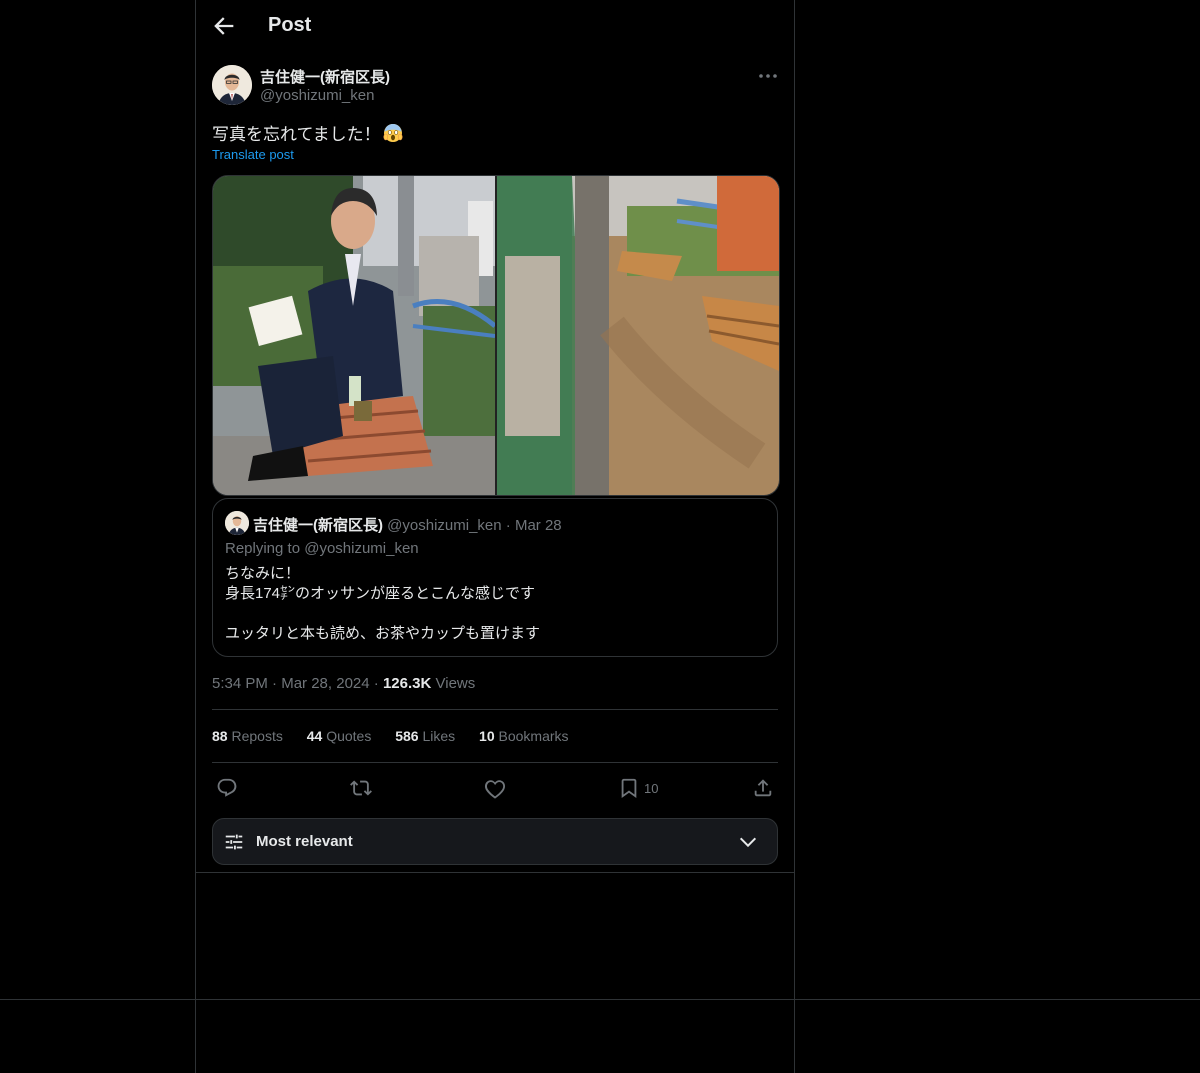  I want to click on reply-sort-dropdown: Most relevant, so click(495, 841).